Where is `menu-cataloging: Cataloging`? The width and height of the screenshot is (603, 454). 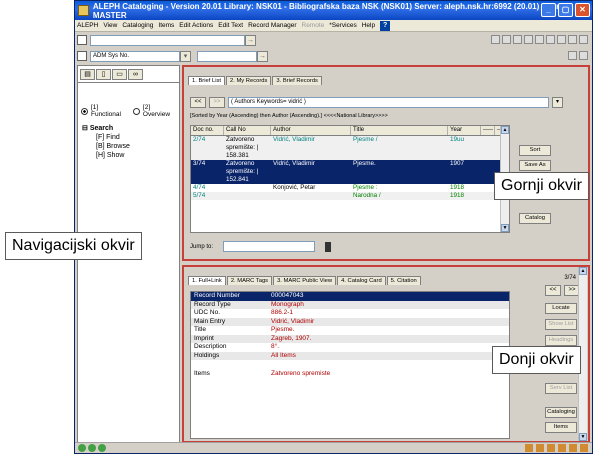
menu-cataloging: Cataloging is located at coordinates (137, 25).